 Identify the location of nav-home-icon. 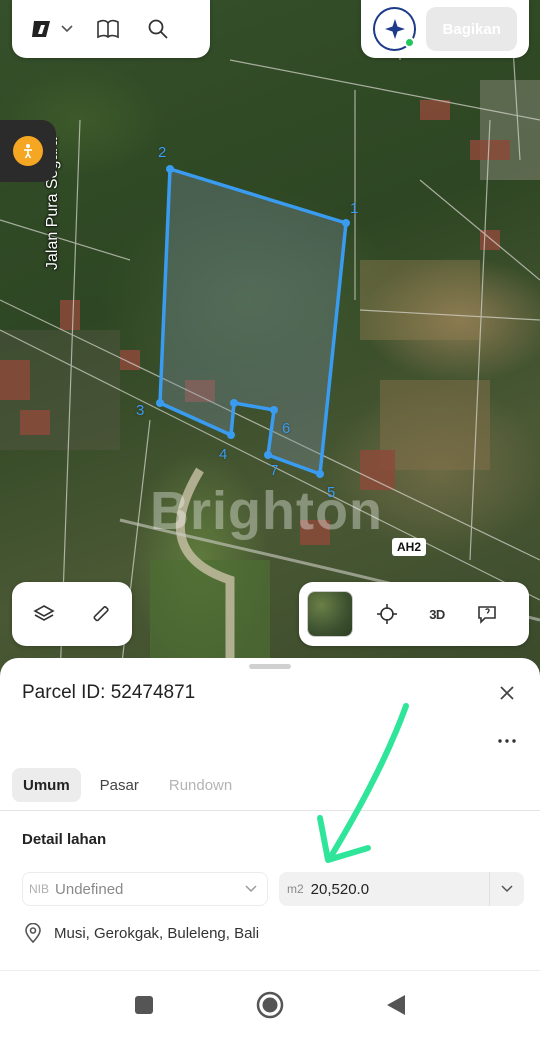
(270, 1005).